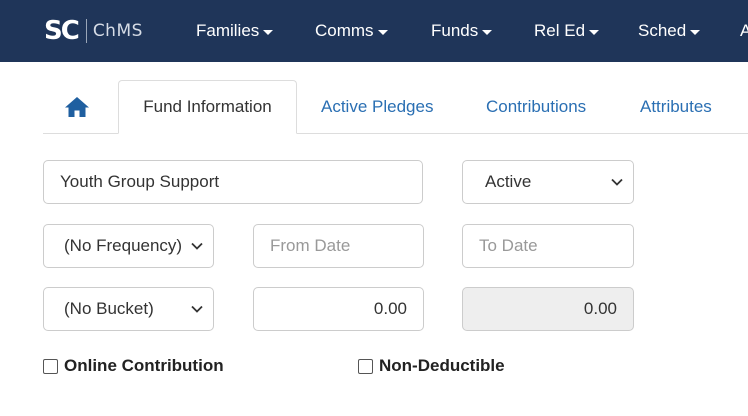 This screenshot has height=416, width=748. I want to click on non-deductible-label: Non-Deductible, so click(442, 365).